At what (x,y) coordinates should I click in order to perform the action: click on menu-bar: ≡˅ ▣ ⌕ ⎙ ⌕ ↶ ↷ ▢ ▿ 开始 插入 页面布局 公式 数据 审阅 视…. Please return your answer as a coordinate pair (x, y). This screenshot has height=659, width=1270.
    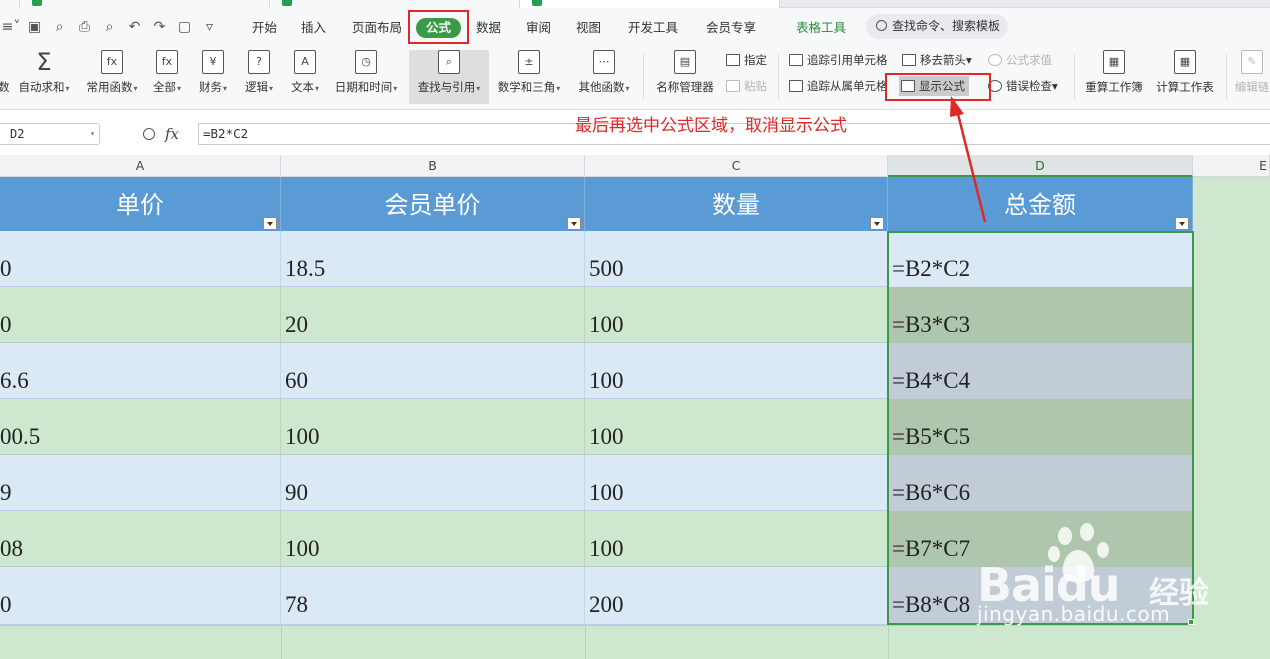
    Looking at the image, I should click on (635, 27).